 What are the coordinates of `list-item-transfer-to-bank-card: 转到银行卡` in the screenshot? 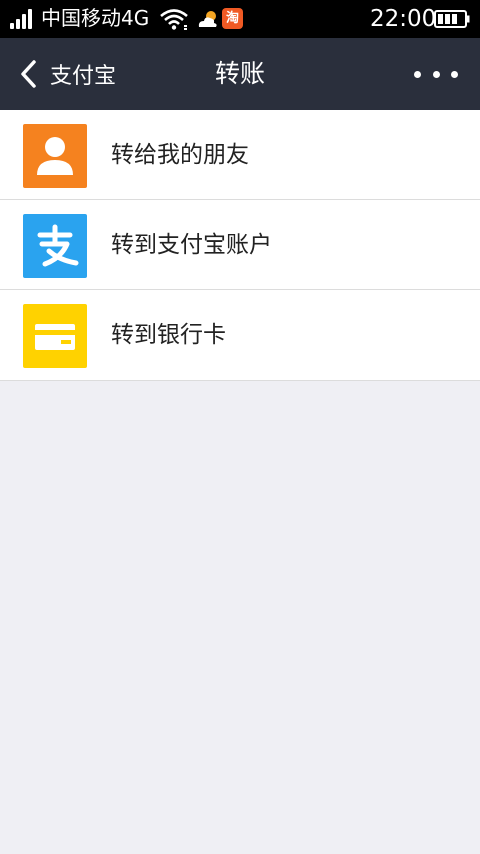 It's located at (240, 335).